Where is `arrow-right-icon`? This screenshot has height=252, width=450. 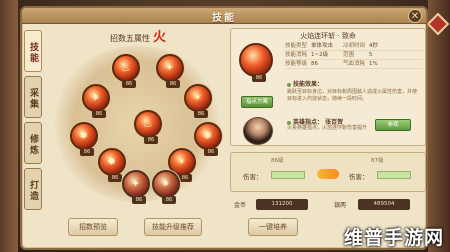
arrow-right-icon is located at coordinates (328, 174).